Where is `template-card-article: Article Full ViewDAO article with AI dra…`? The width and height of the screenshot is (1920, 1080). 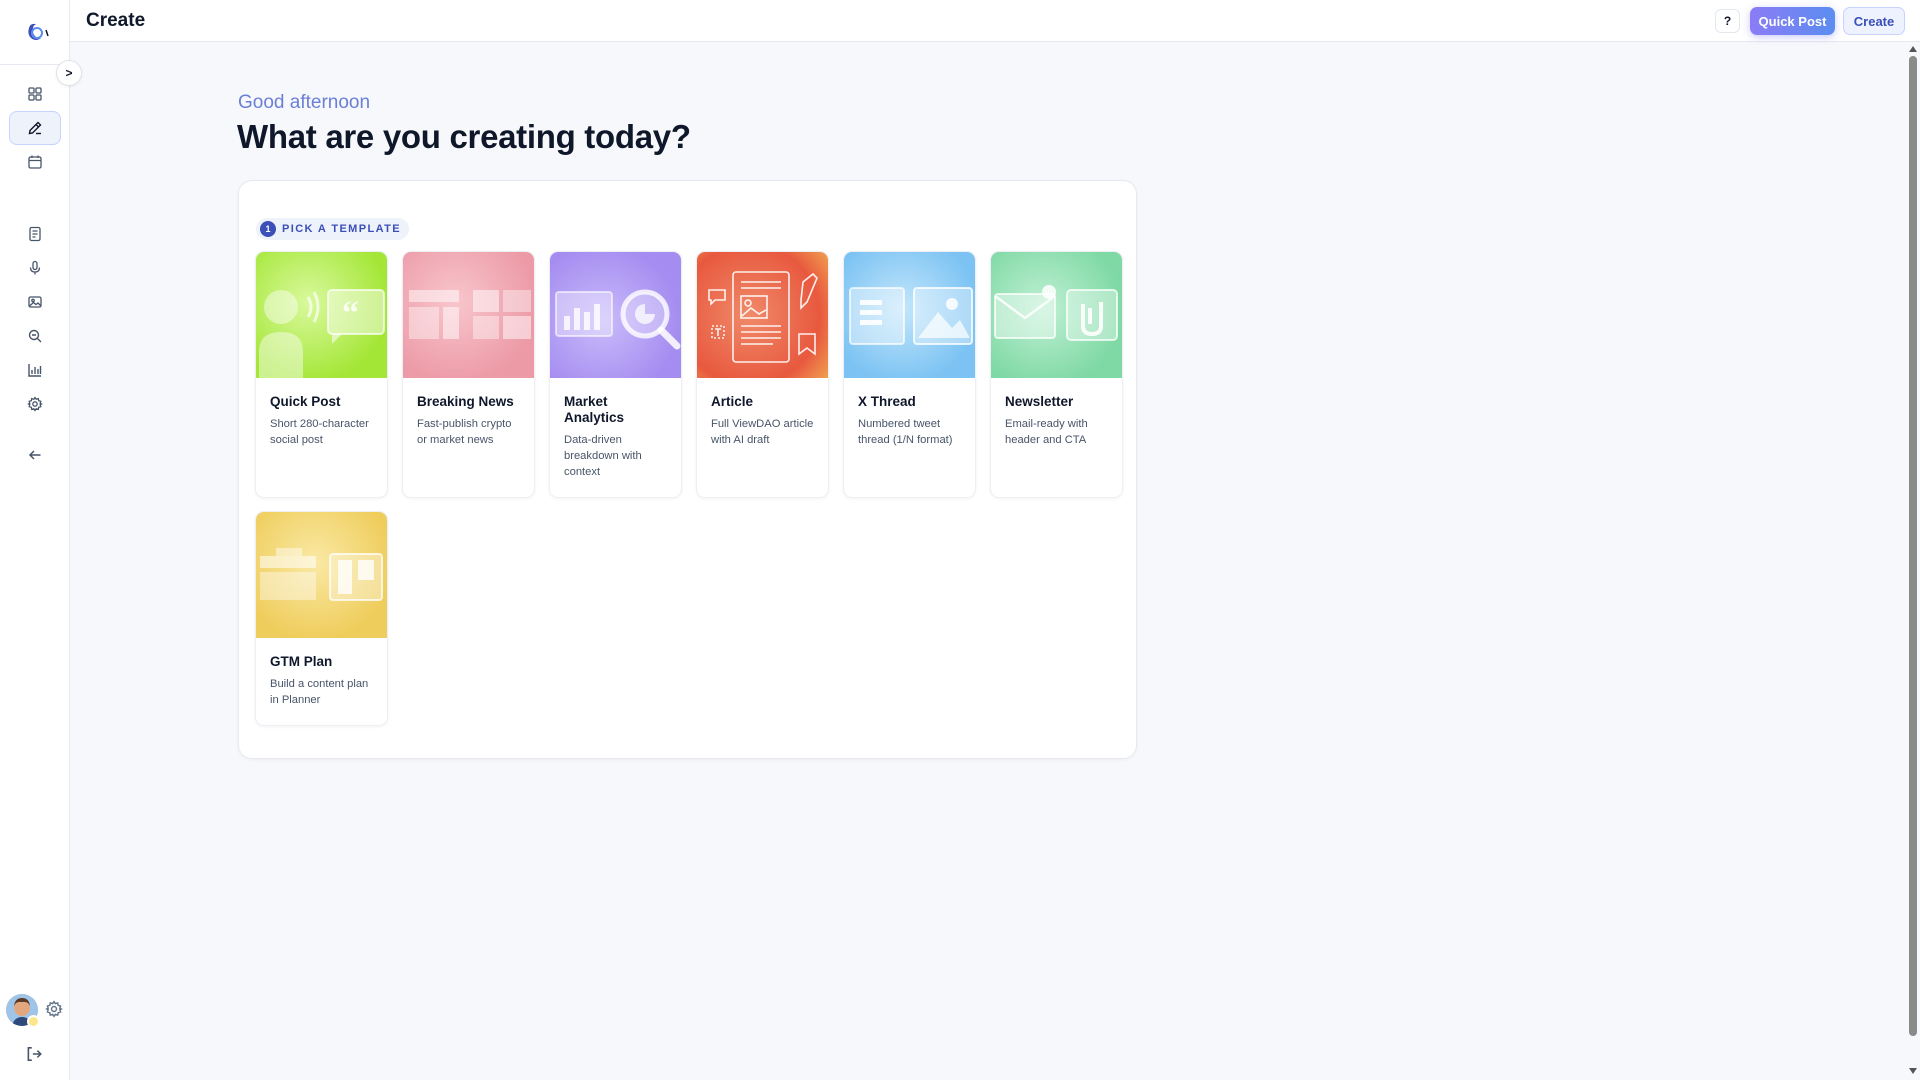 template-card-article: Article Full ViewDAO article with AI dra… is located at coordinates (762, 374).